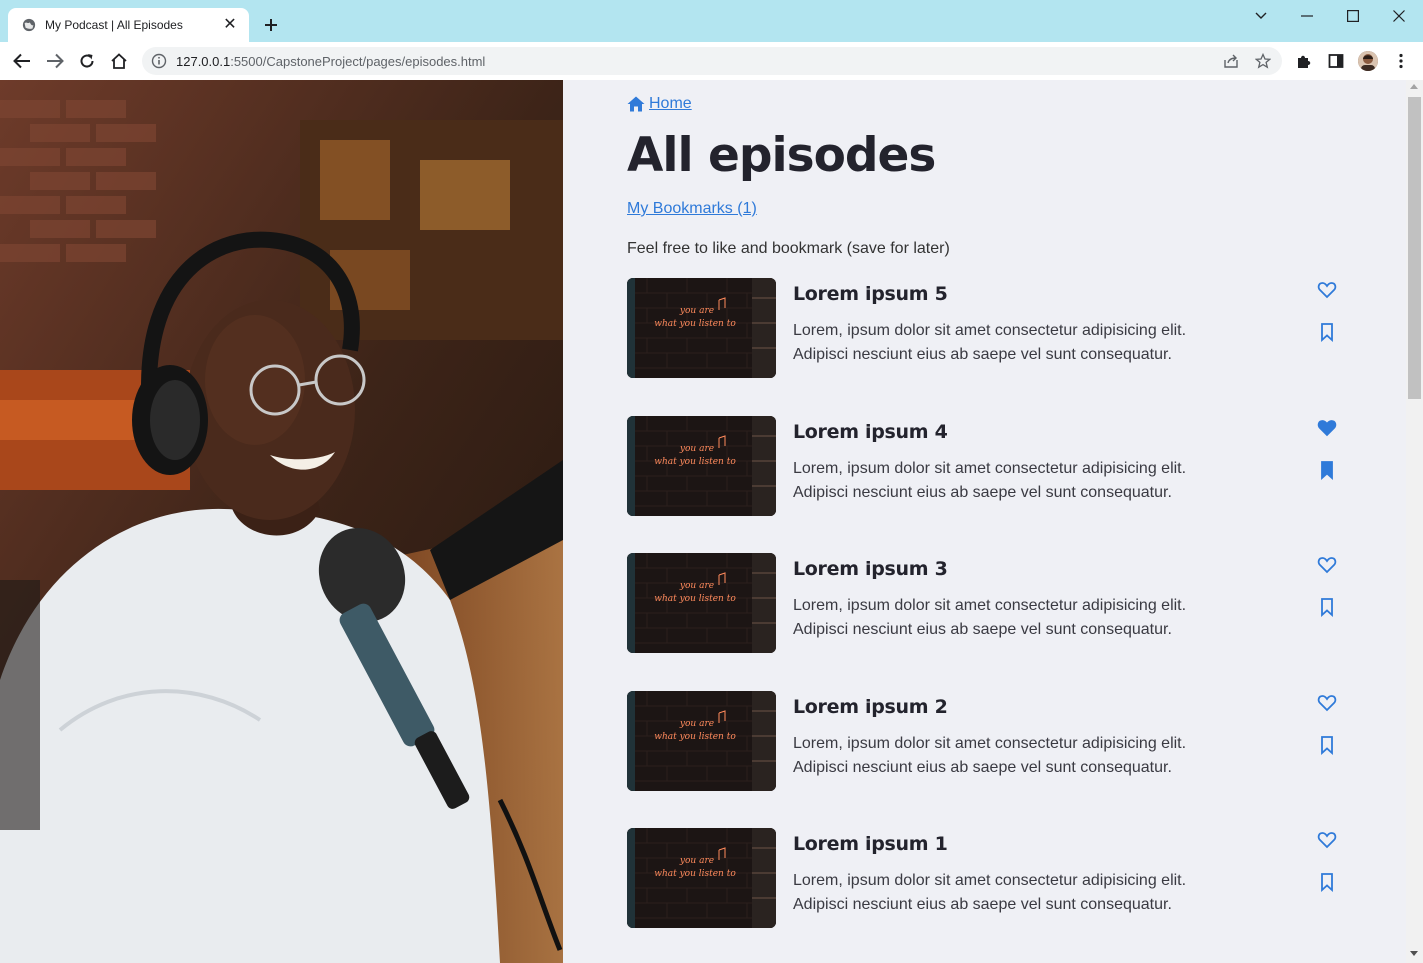 Image resolution: width=1423 pixels, height=963 pixels. Describe the element at coordinates (1399, 16) in the screenshot. I see `window-close-icon` at that location.